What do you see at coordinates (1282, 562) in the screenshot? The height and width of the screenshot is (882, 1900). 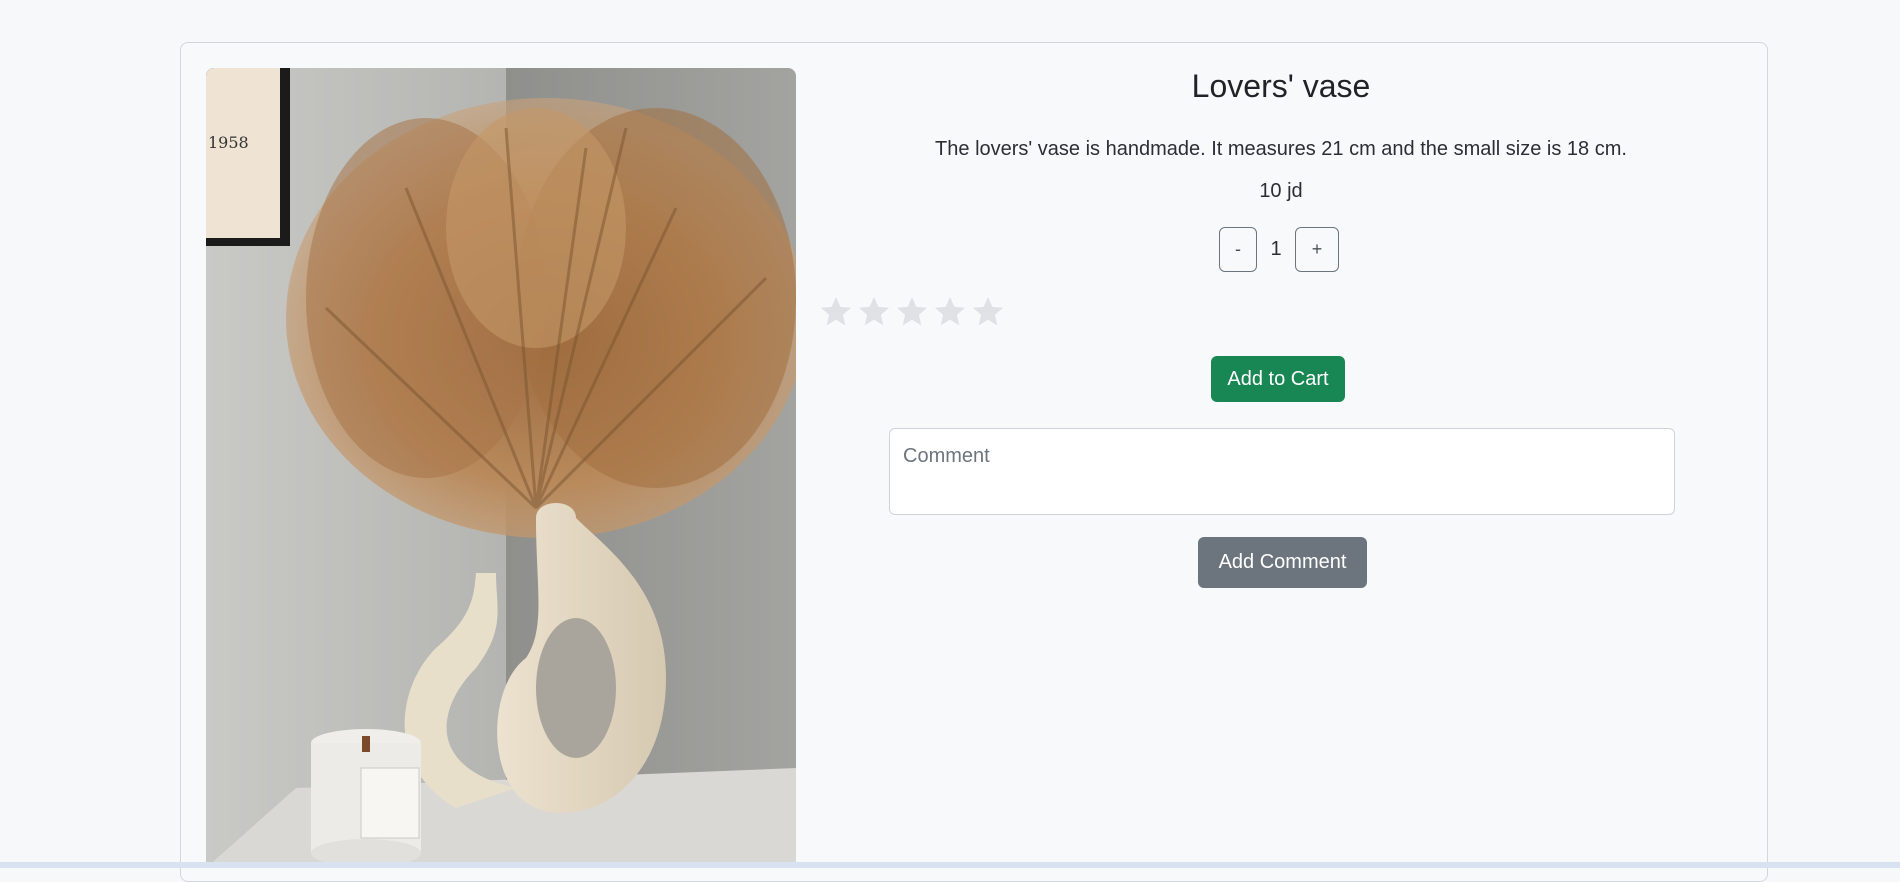 I see `add-comment-button: Add Comment` at bounding box center [1282, 562].